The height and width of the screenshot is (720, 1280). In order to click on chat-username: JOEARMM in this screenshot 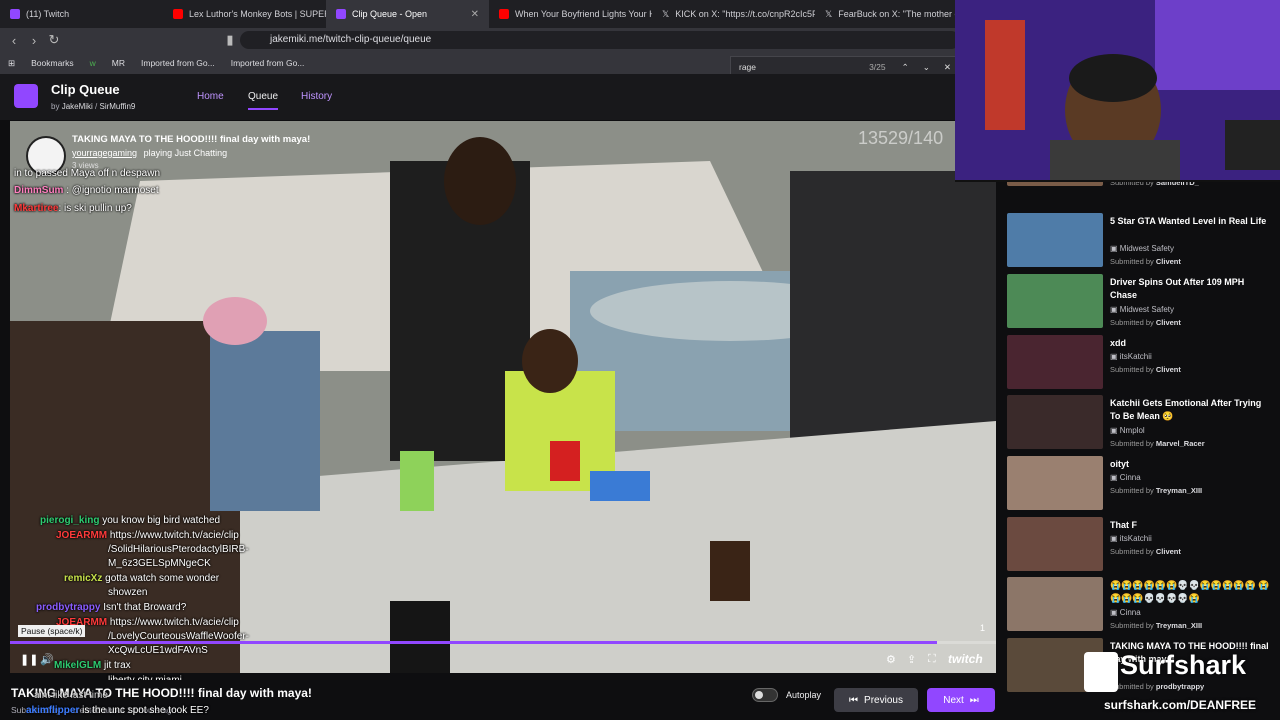, I will do `click(82, 535)`.